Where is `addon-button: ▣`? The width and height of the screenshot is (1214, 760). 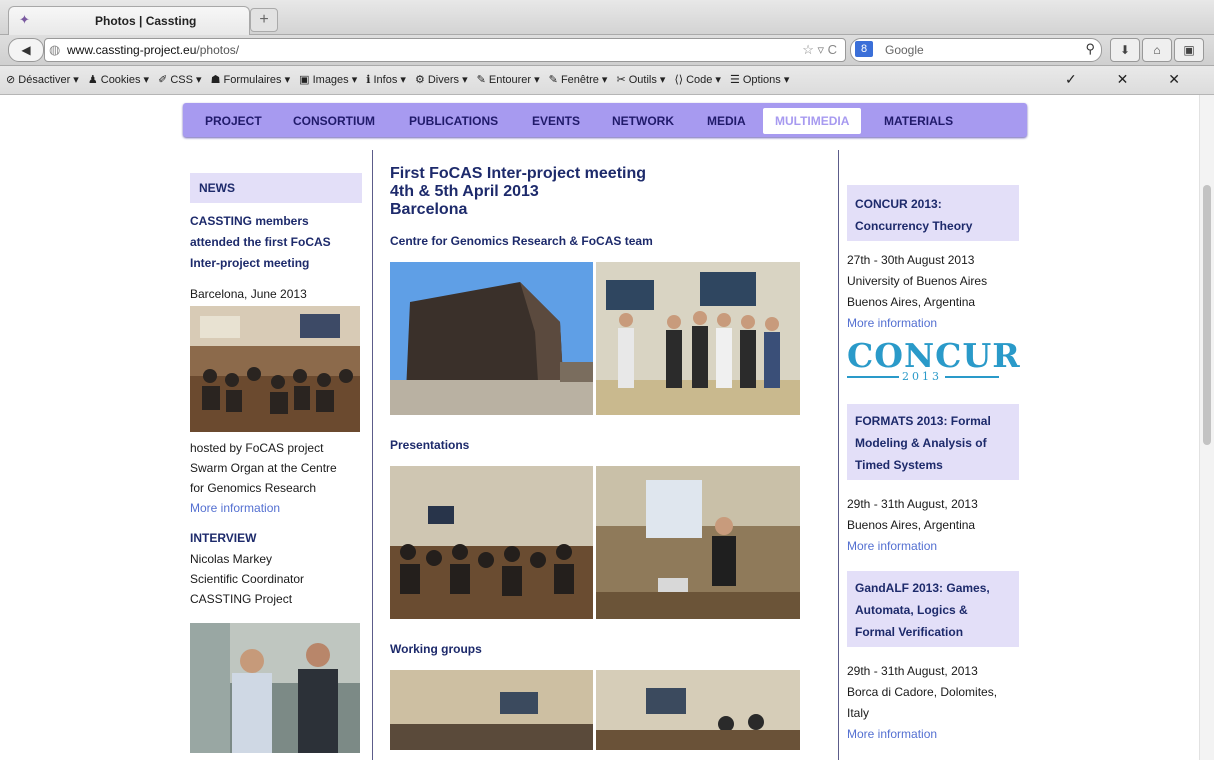
addon-button: ▣ is located at coordinates (1189, 50).